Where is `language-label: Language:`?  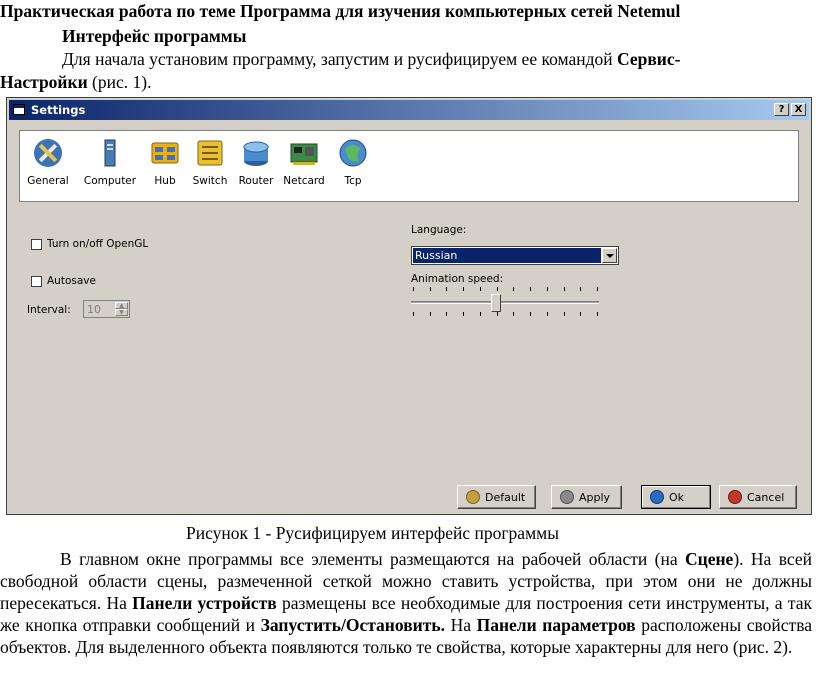
language-label: Language: is located at coordinates (439, 230).